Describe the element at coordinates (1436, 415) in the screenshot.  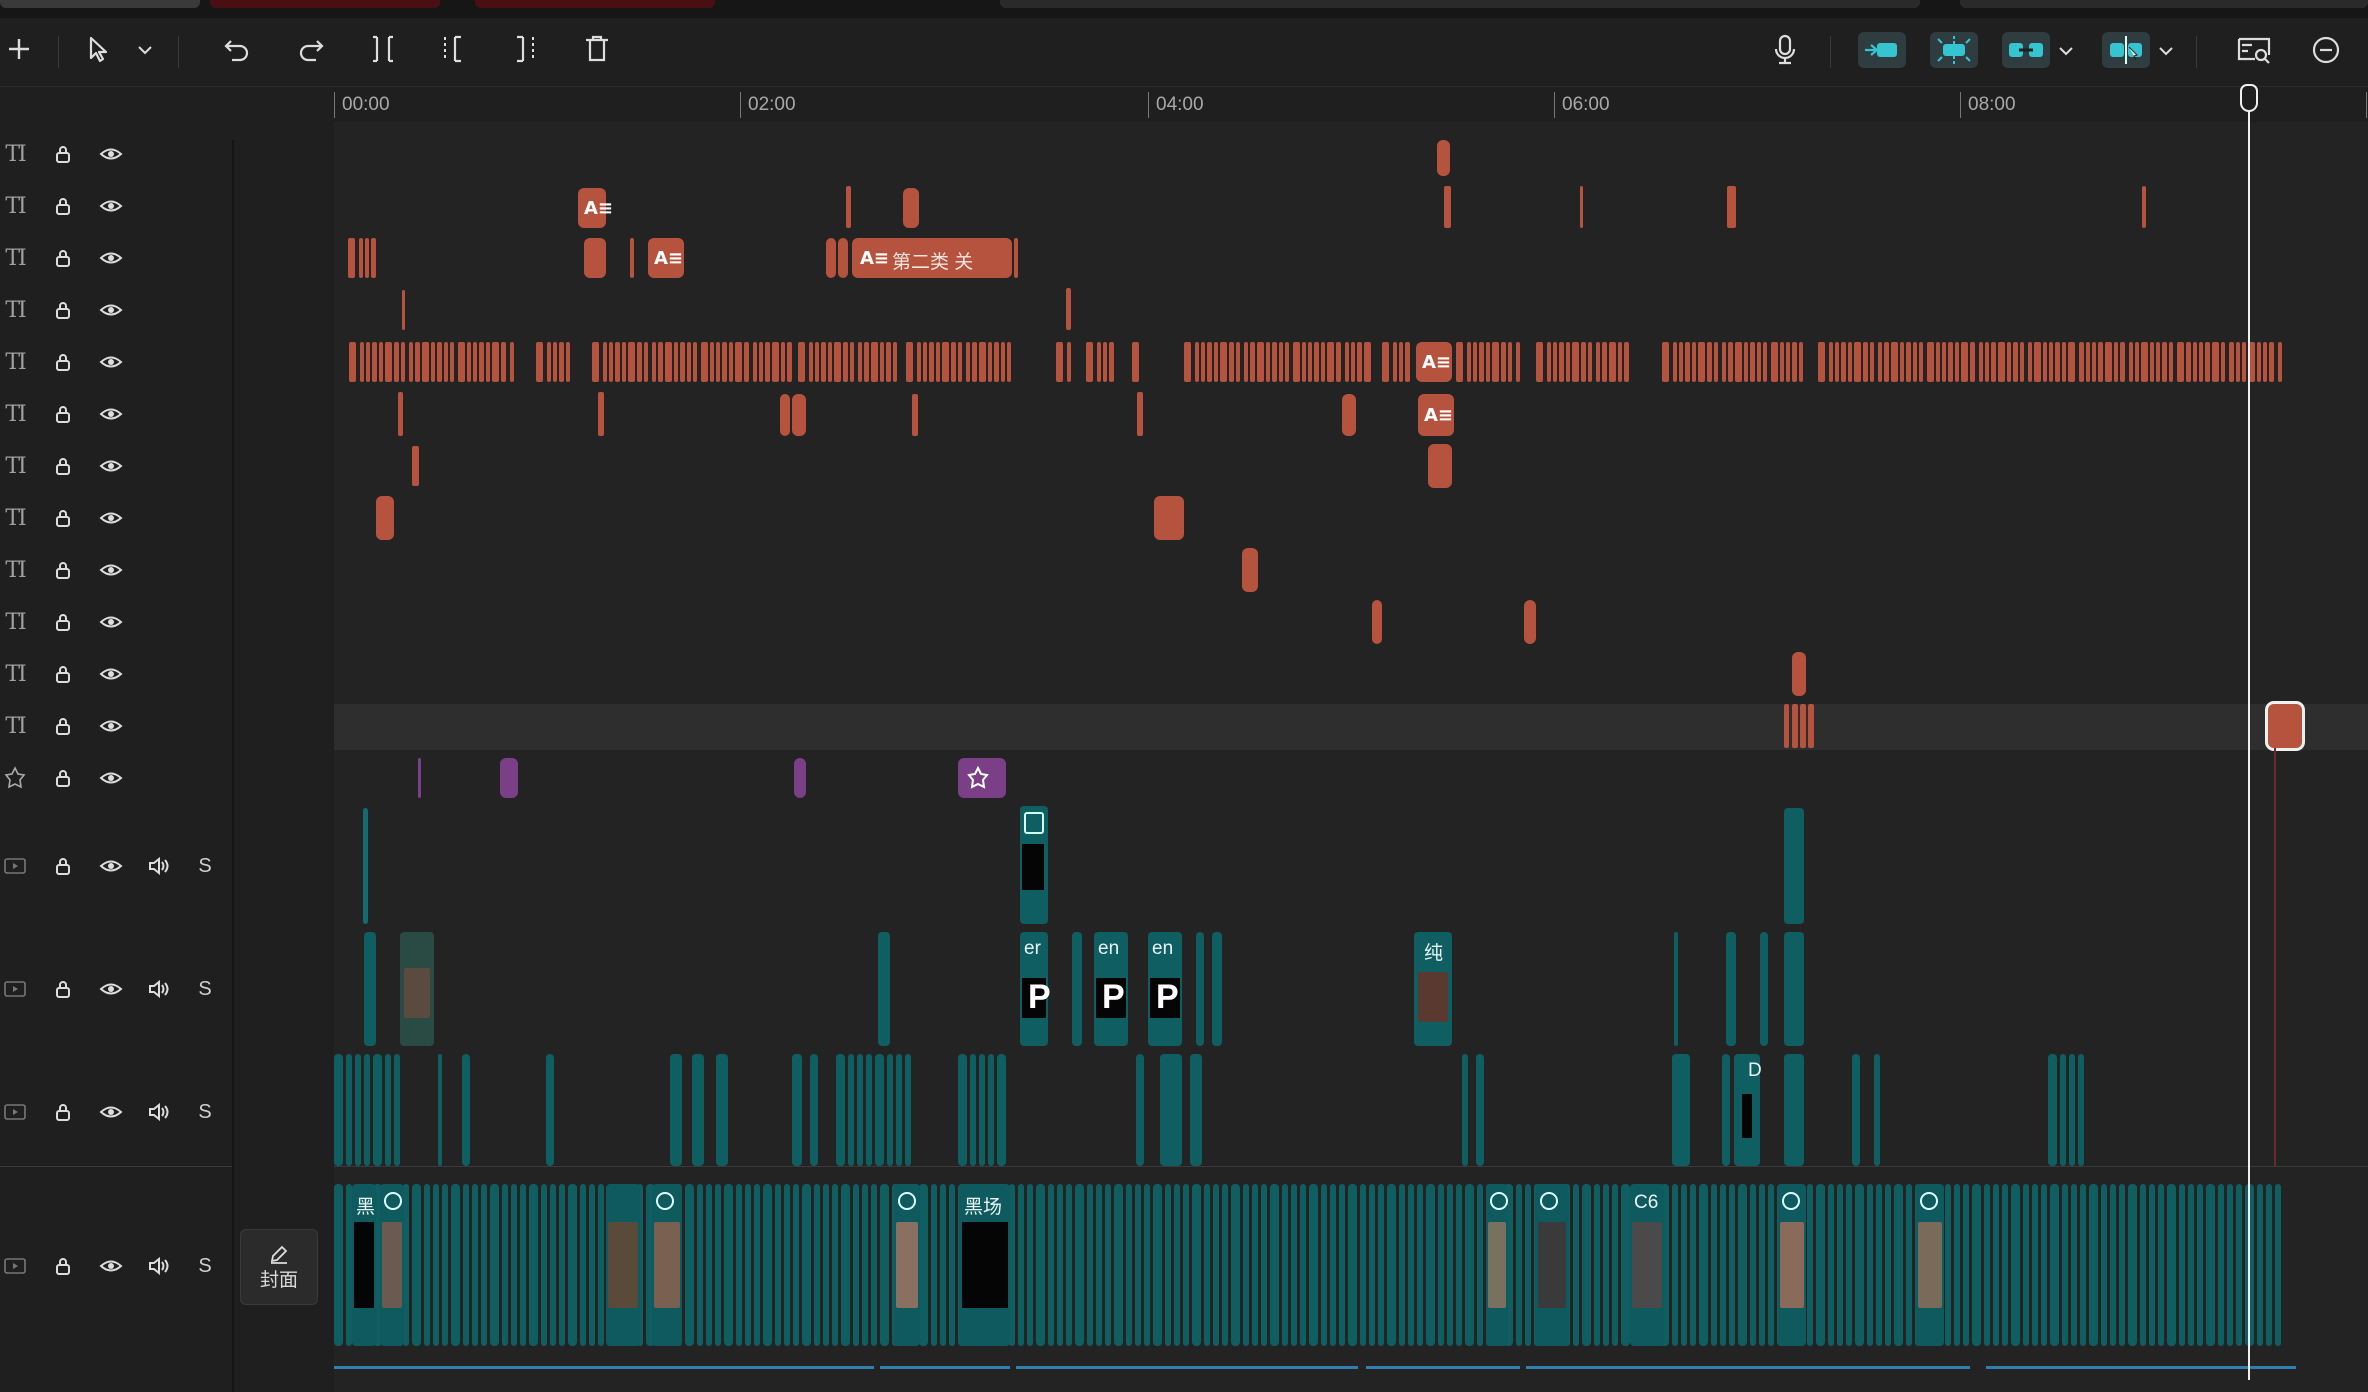
I see `text-clip: A≡` at that location.